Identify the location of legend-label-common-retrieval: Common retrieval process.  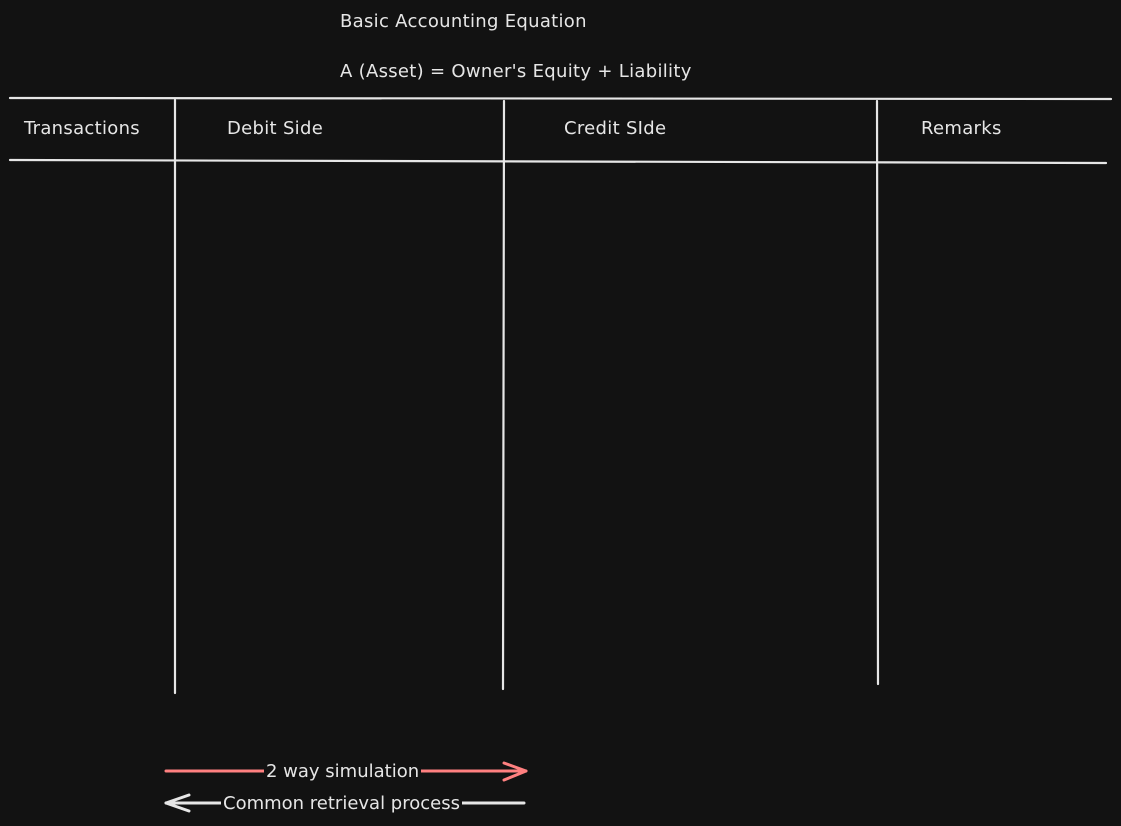
(341, 804).